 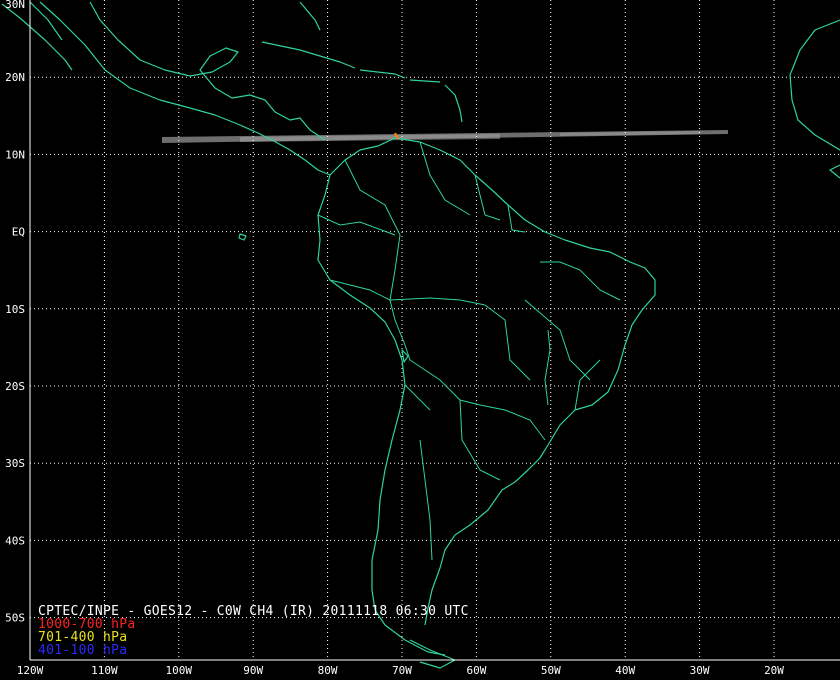 I want to click on longitude-tick-label: 70W, so click(x=402, y=670).